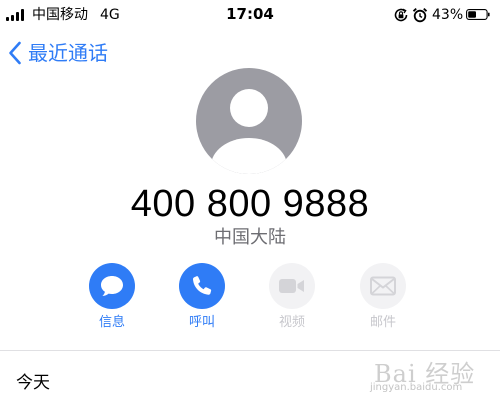 The image size is (500, 400). Describe the element at coordinates (250, 237) in the screenshot. I see `number-location: 中国大陆` at that location.